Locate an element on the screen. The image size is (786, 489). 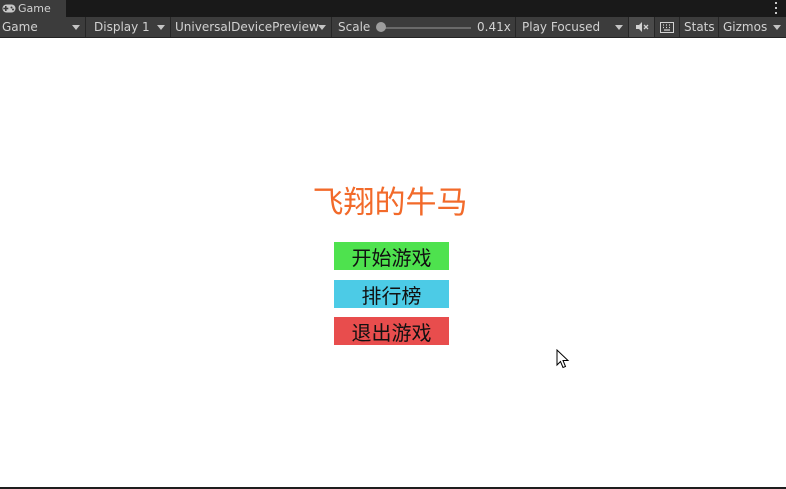
scale-slider-thumb is located at coordinates (381, 27).